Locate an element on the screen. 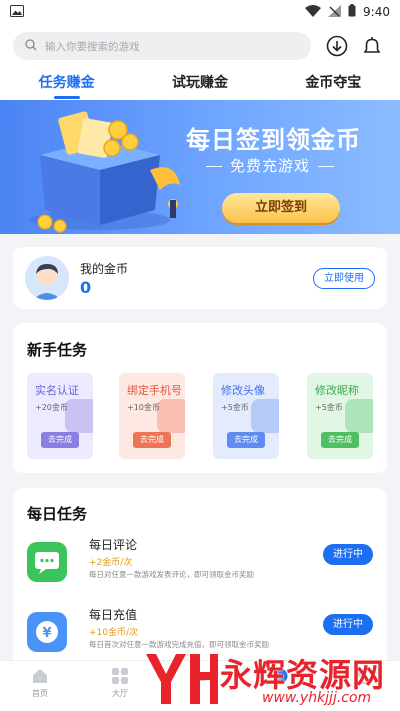 Image resolution: width=400 pixels, height=711 pixels. daily-task-desc: 每日对任意一款游戏发表评论，即可领取金币奖励 is located at coordinates (171, 574).